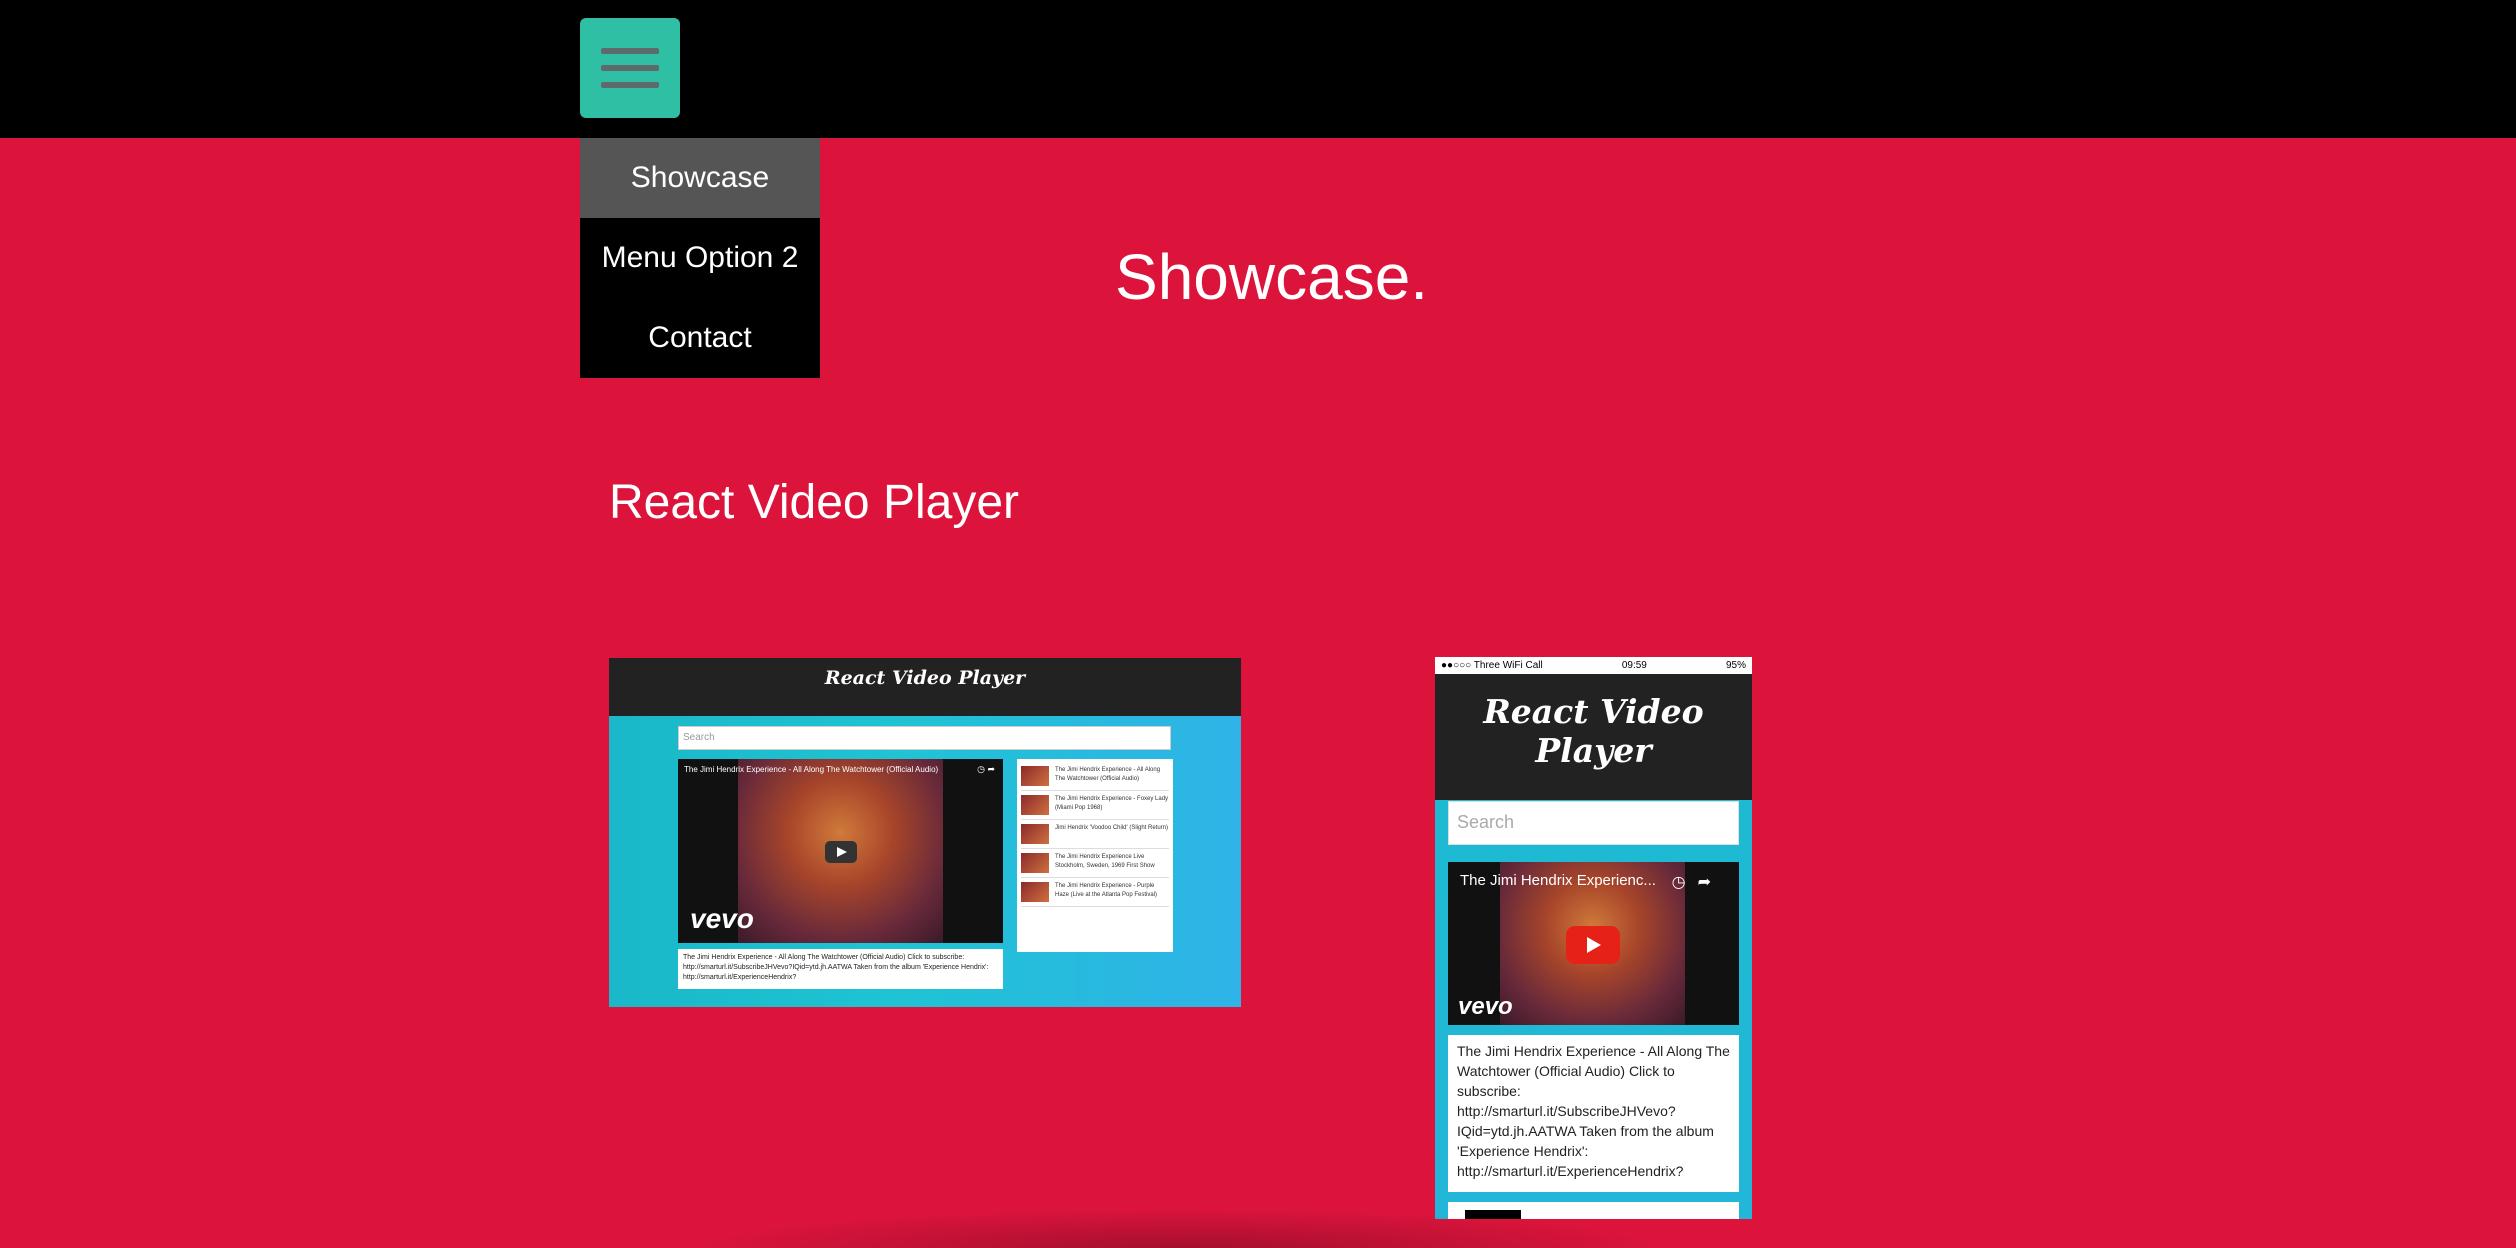 This screenshot has height=1248, width=2516. Describe the element at coordinates (1634, 665) in the screenshot. I see `status-time: 09:59` at that location.